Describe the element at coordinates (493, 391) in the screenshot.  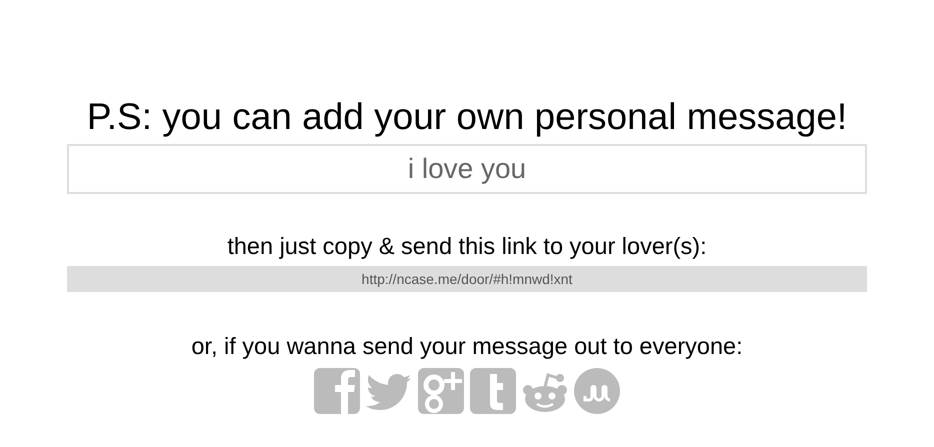
I see `letter-t-icon` at that location.